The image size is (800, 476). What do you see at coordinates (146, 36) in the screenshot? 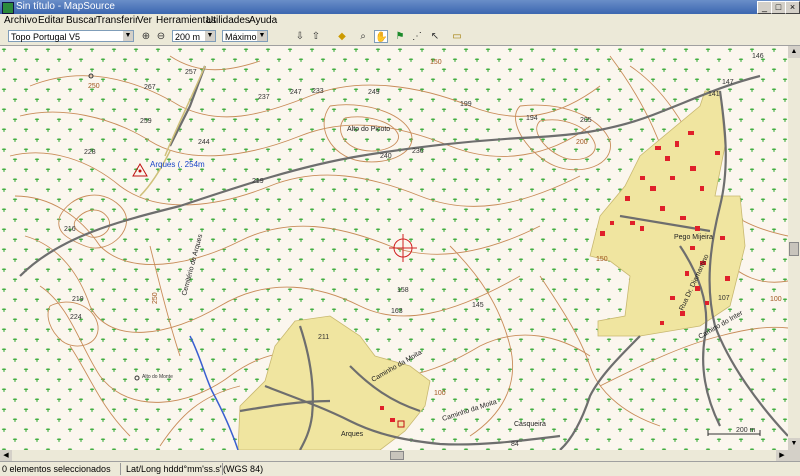
I see `zoom-in-icon: ⊕` at bounding box center [146, 36].